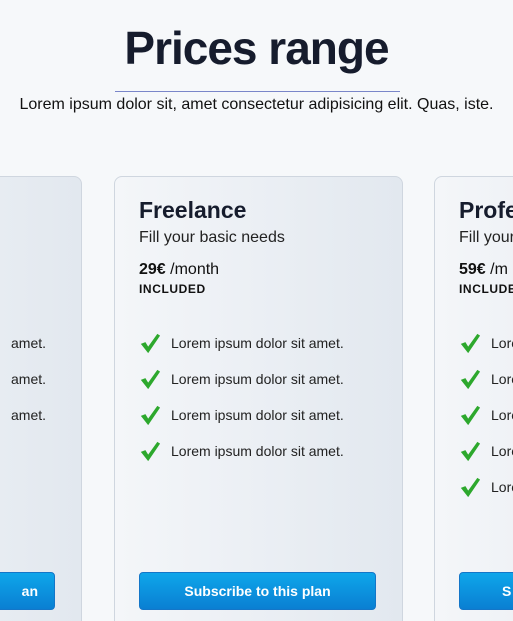 This screenshot has height=621, width=513. I want to click on plan-description: Fill your basic needs, so click(212, 237).